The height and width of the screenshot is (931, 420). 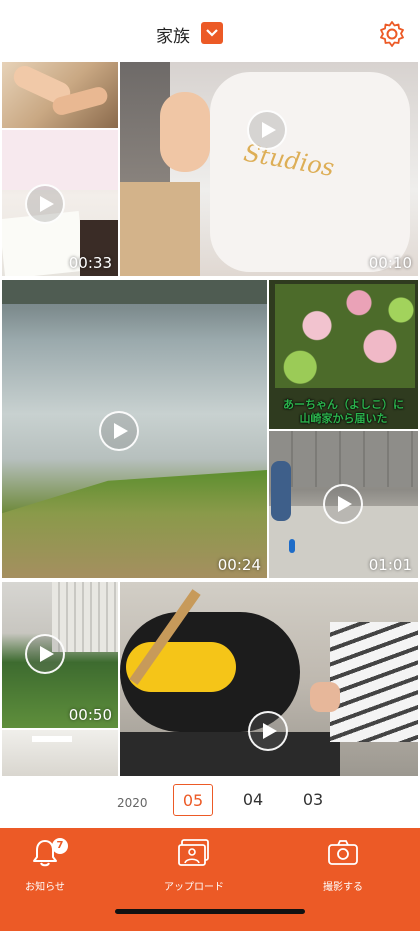 What do you see at coordinates (343, 411) in the screenshot?
I see `photo-caption: あーちゃん（よしこ）に 山崎家から届いた` at bounding box center [343, 411].